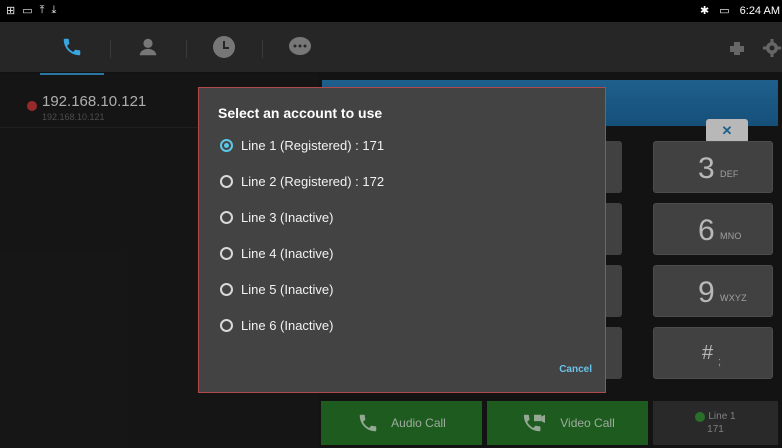 Image resolution: width=782 pixels, height=448 pixels. I want to click on account-option-line-3: Line 3 (Inactive), so click(277, 217).